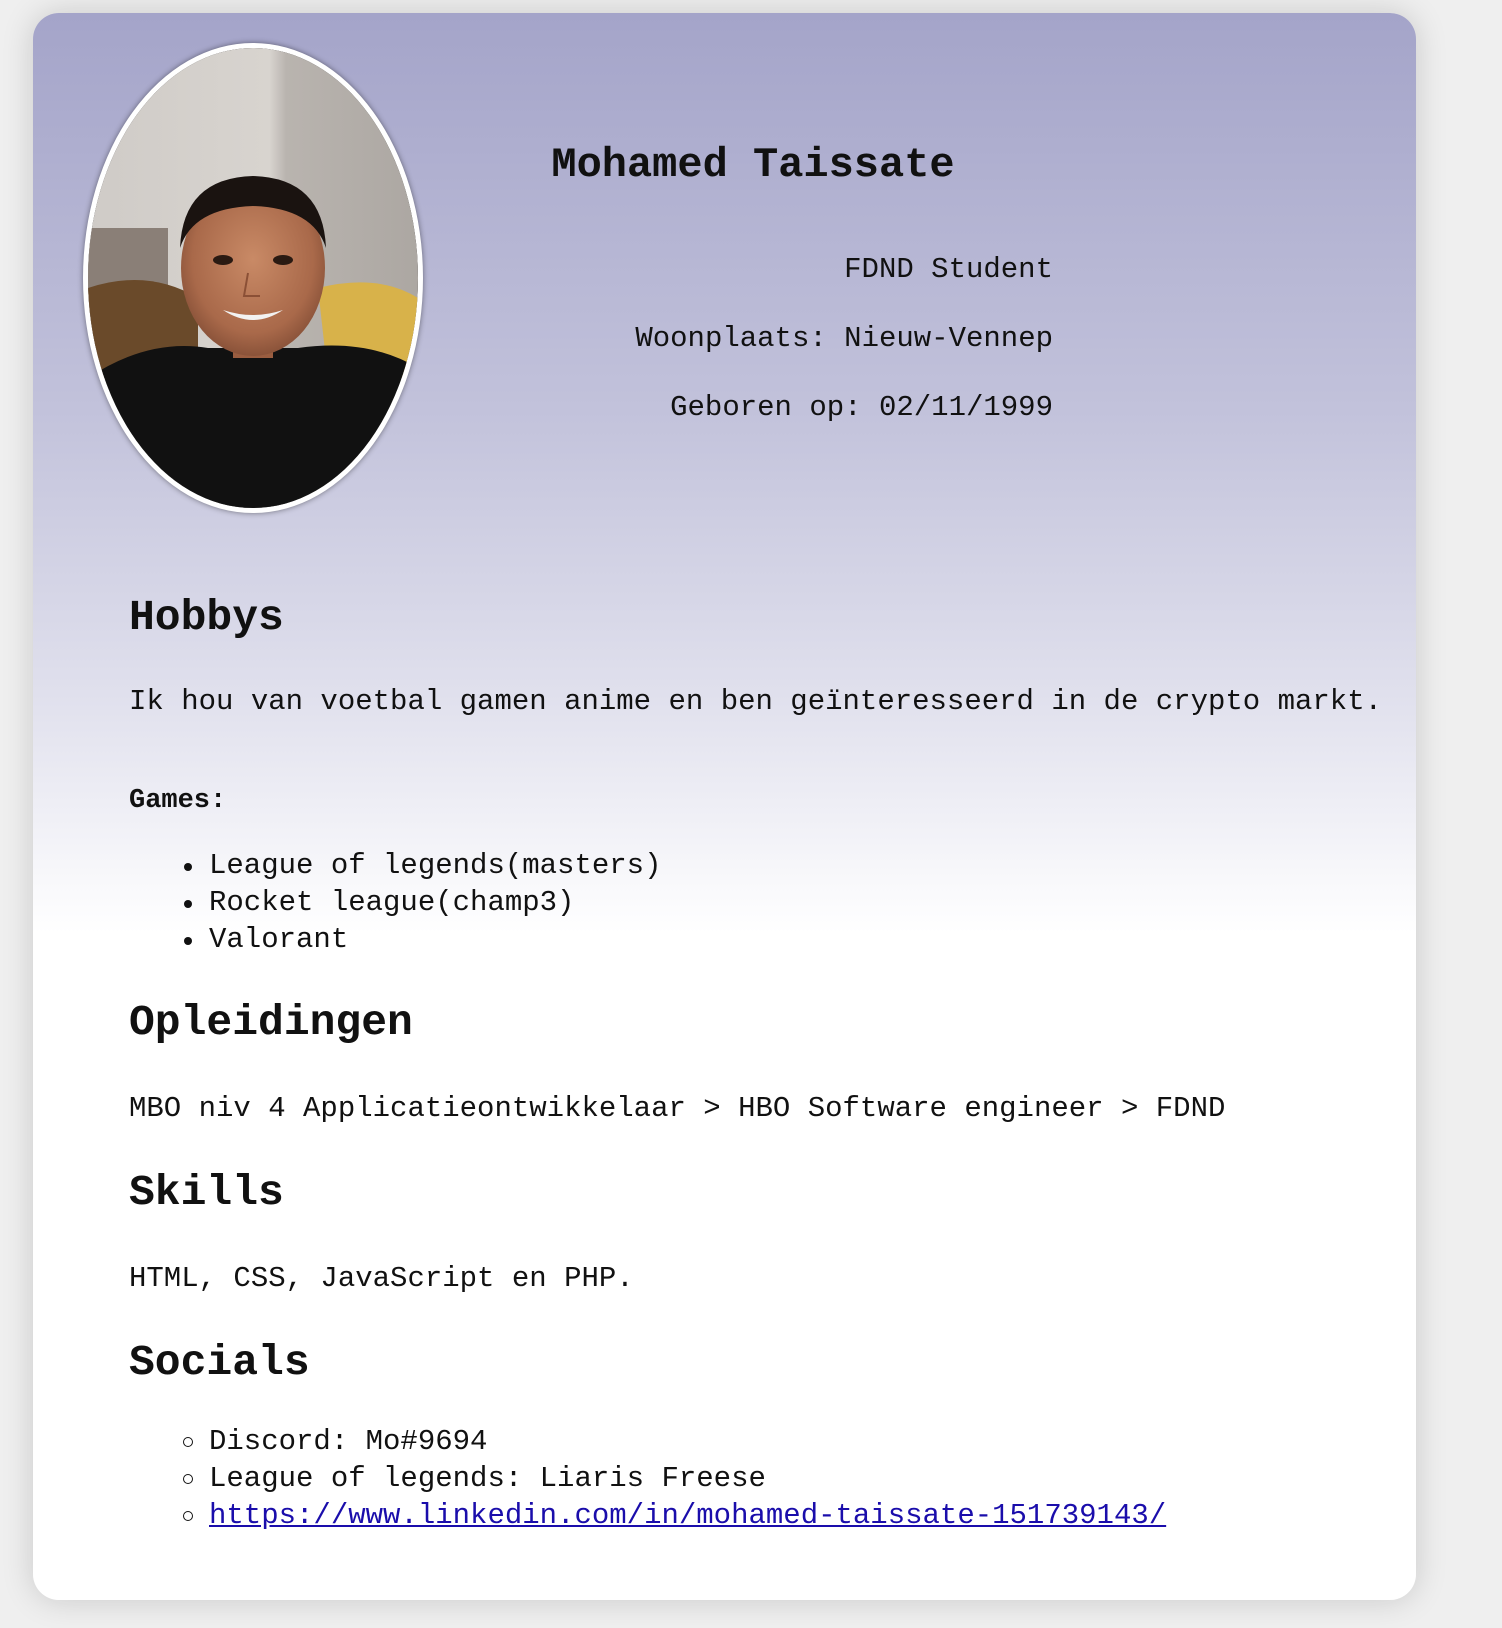  What do you see at coordinates (178, 801) in the screenshot?
I see `games-label: Games:` at bounding box center [178, 801].